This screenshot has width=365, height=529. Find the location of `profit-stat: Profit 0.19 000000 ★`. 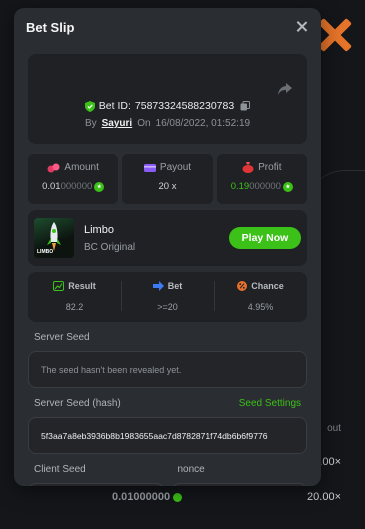

profit-stat: Profit 0.19 000000 ★ is located at coordinates (261, 179).